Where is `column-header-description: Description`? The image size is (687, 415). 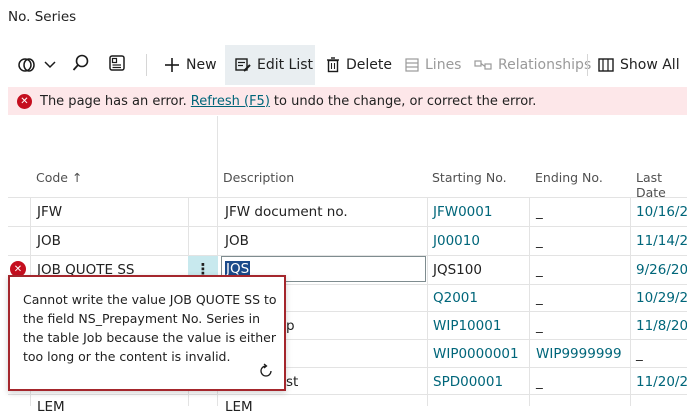
column-header-description: Description is located at coordinates (258, 177).